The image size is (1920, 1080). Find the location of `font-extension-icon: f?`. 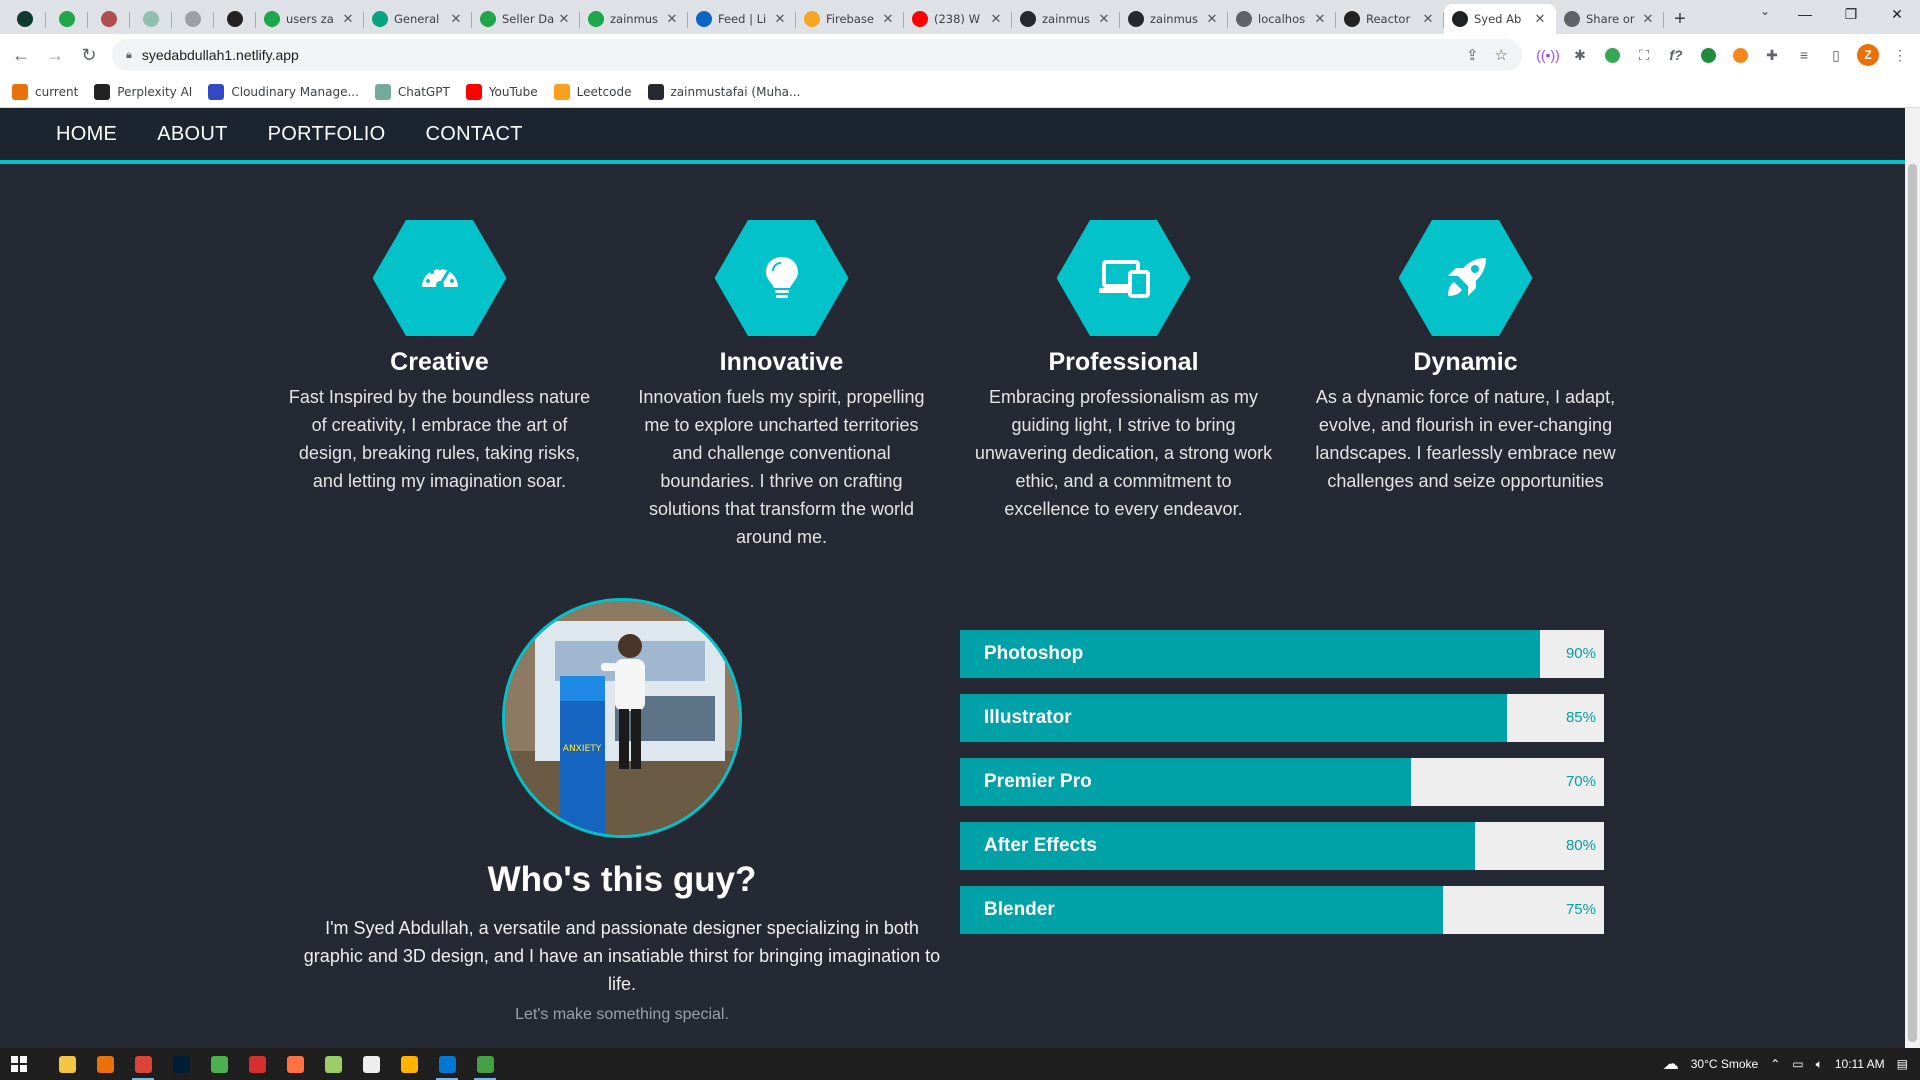

font-extension-icon: f? is located at coordinates (1676, 55).